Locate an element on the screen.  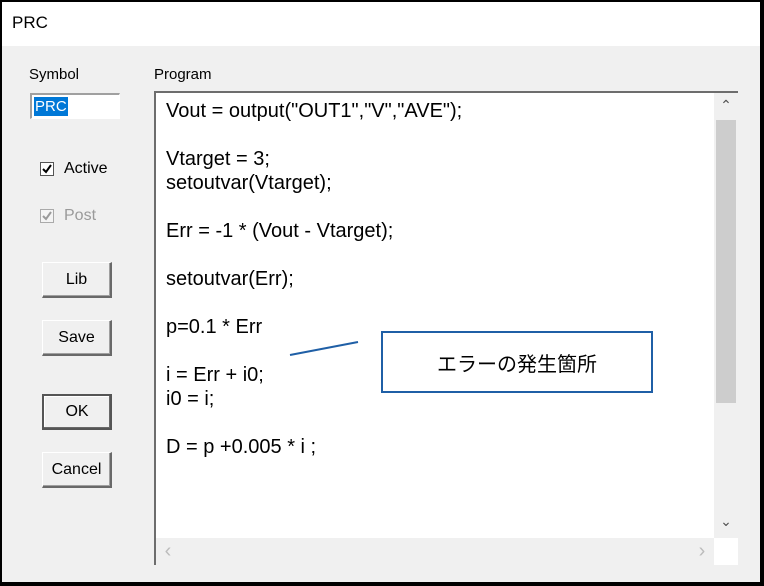
error-location-callout: エラーの発生箇所 is located at coordinates (517, 362).